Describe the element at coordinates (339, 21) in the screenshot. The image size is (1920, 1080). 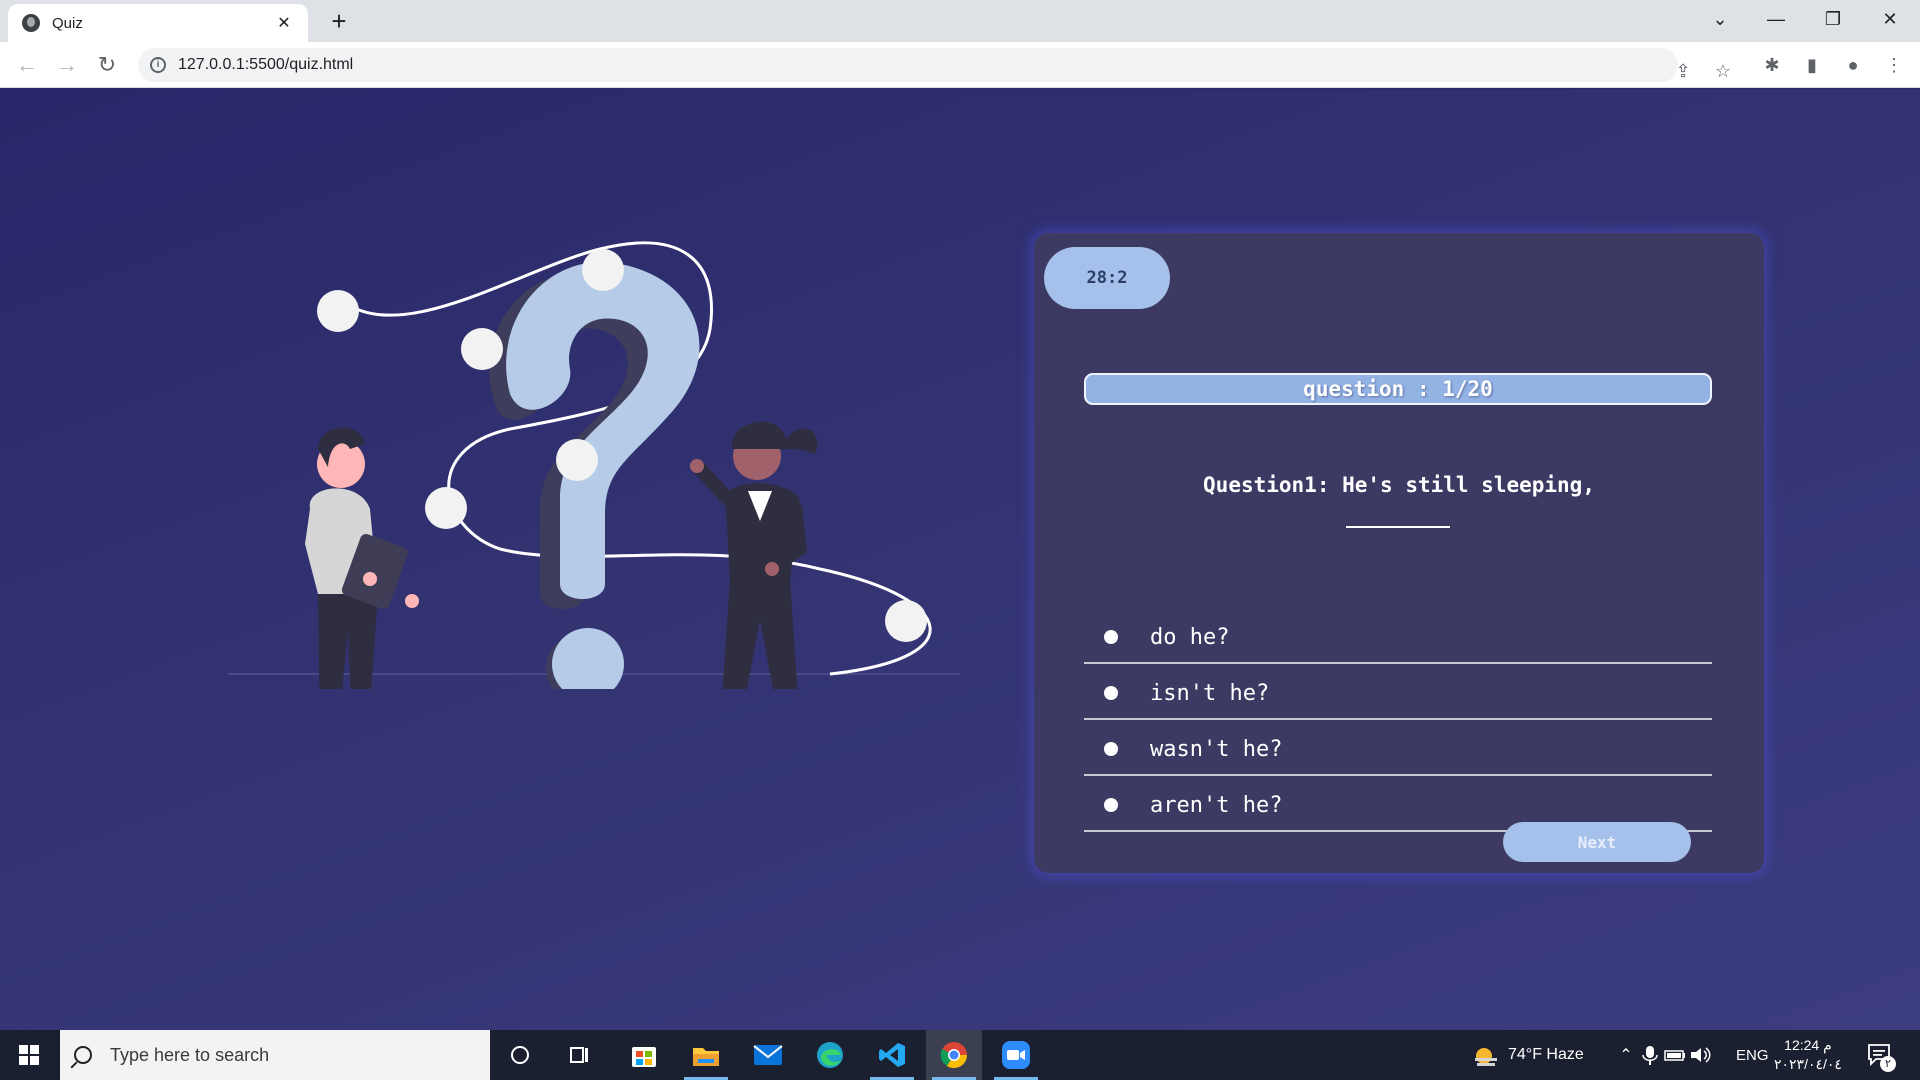
I see `new-tab-button: +` at that location.